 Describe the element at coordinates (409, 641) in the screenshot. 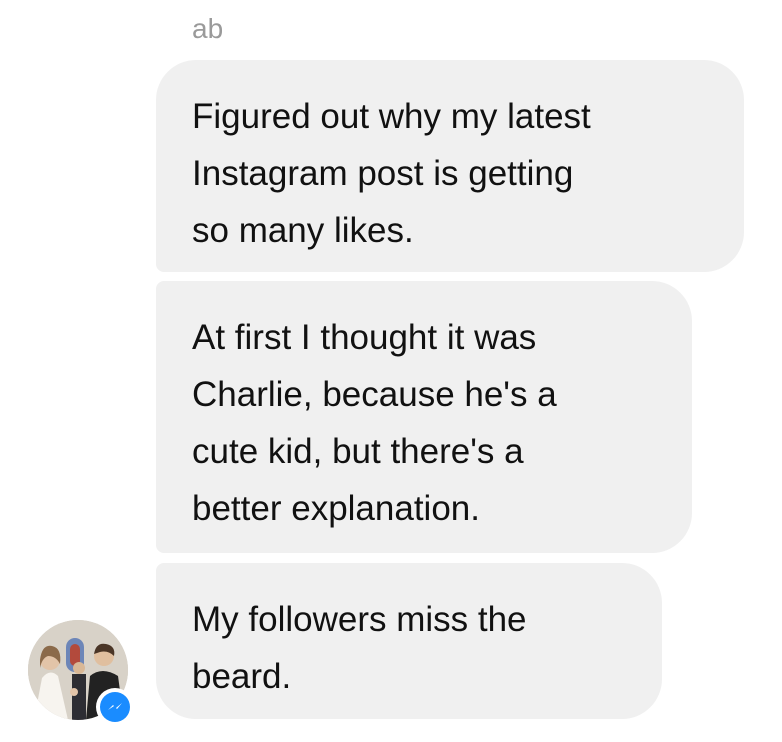

I see `message-bubble: My followers miss the beard.` at that location.